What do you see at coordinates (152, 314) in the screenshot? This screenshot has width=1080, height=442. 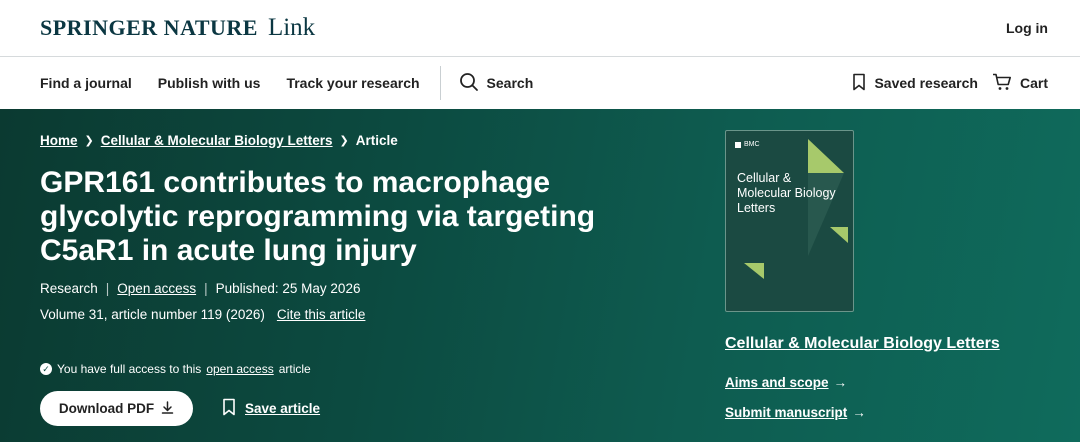 I see `volume-info: Volume 31, article number 119 (2026)` at bounding box center [152, 314].